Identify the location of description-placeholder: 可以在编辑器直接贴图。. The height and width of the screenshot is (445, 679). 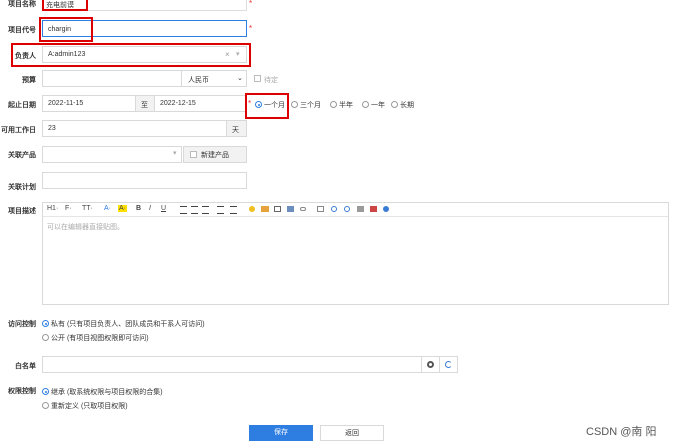
(85, 227).